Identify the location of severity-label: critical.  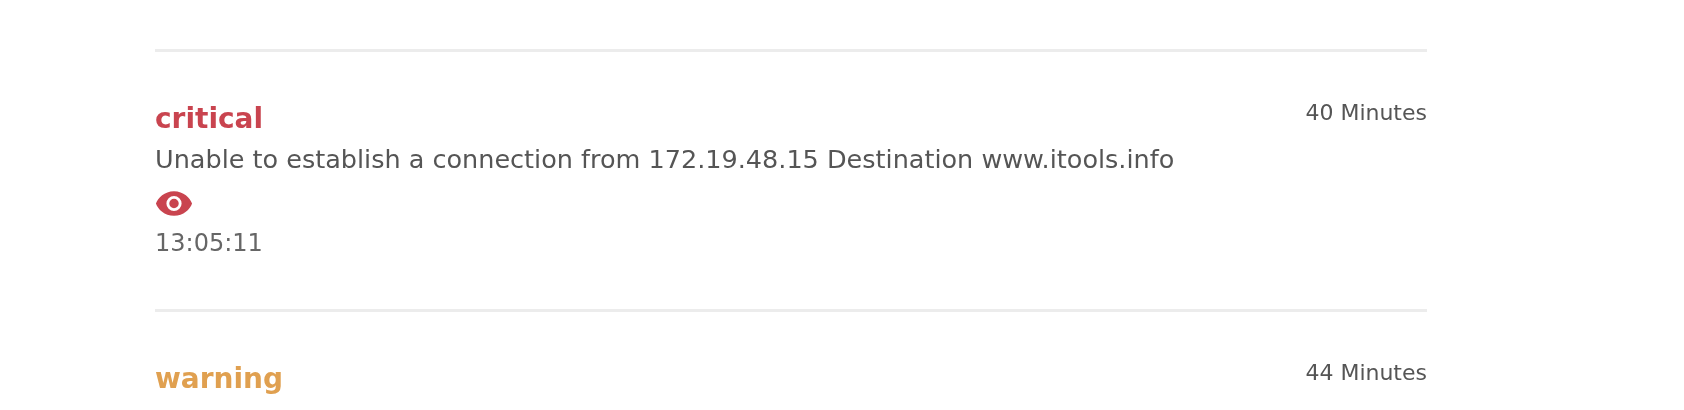
(209, 119).